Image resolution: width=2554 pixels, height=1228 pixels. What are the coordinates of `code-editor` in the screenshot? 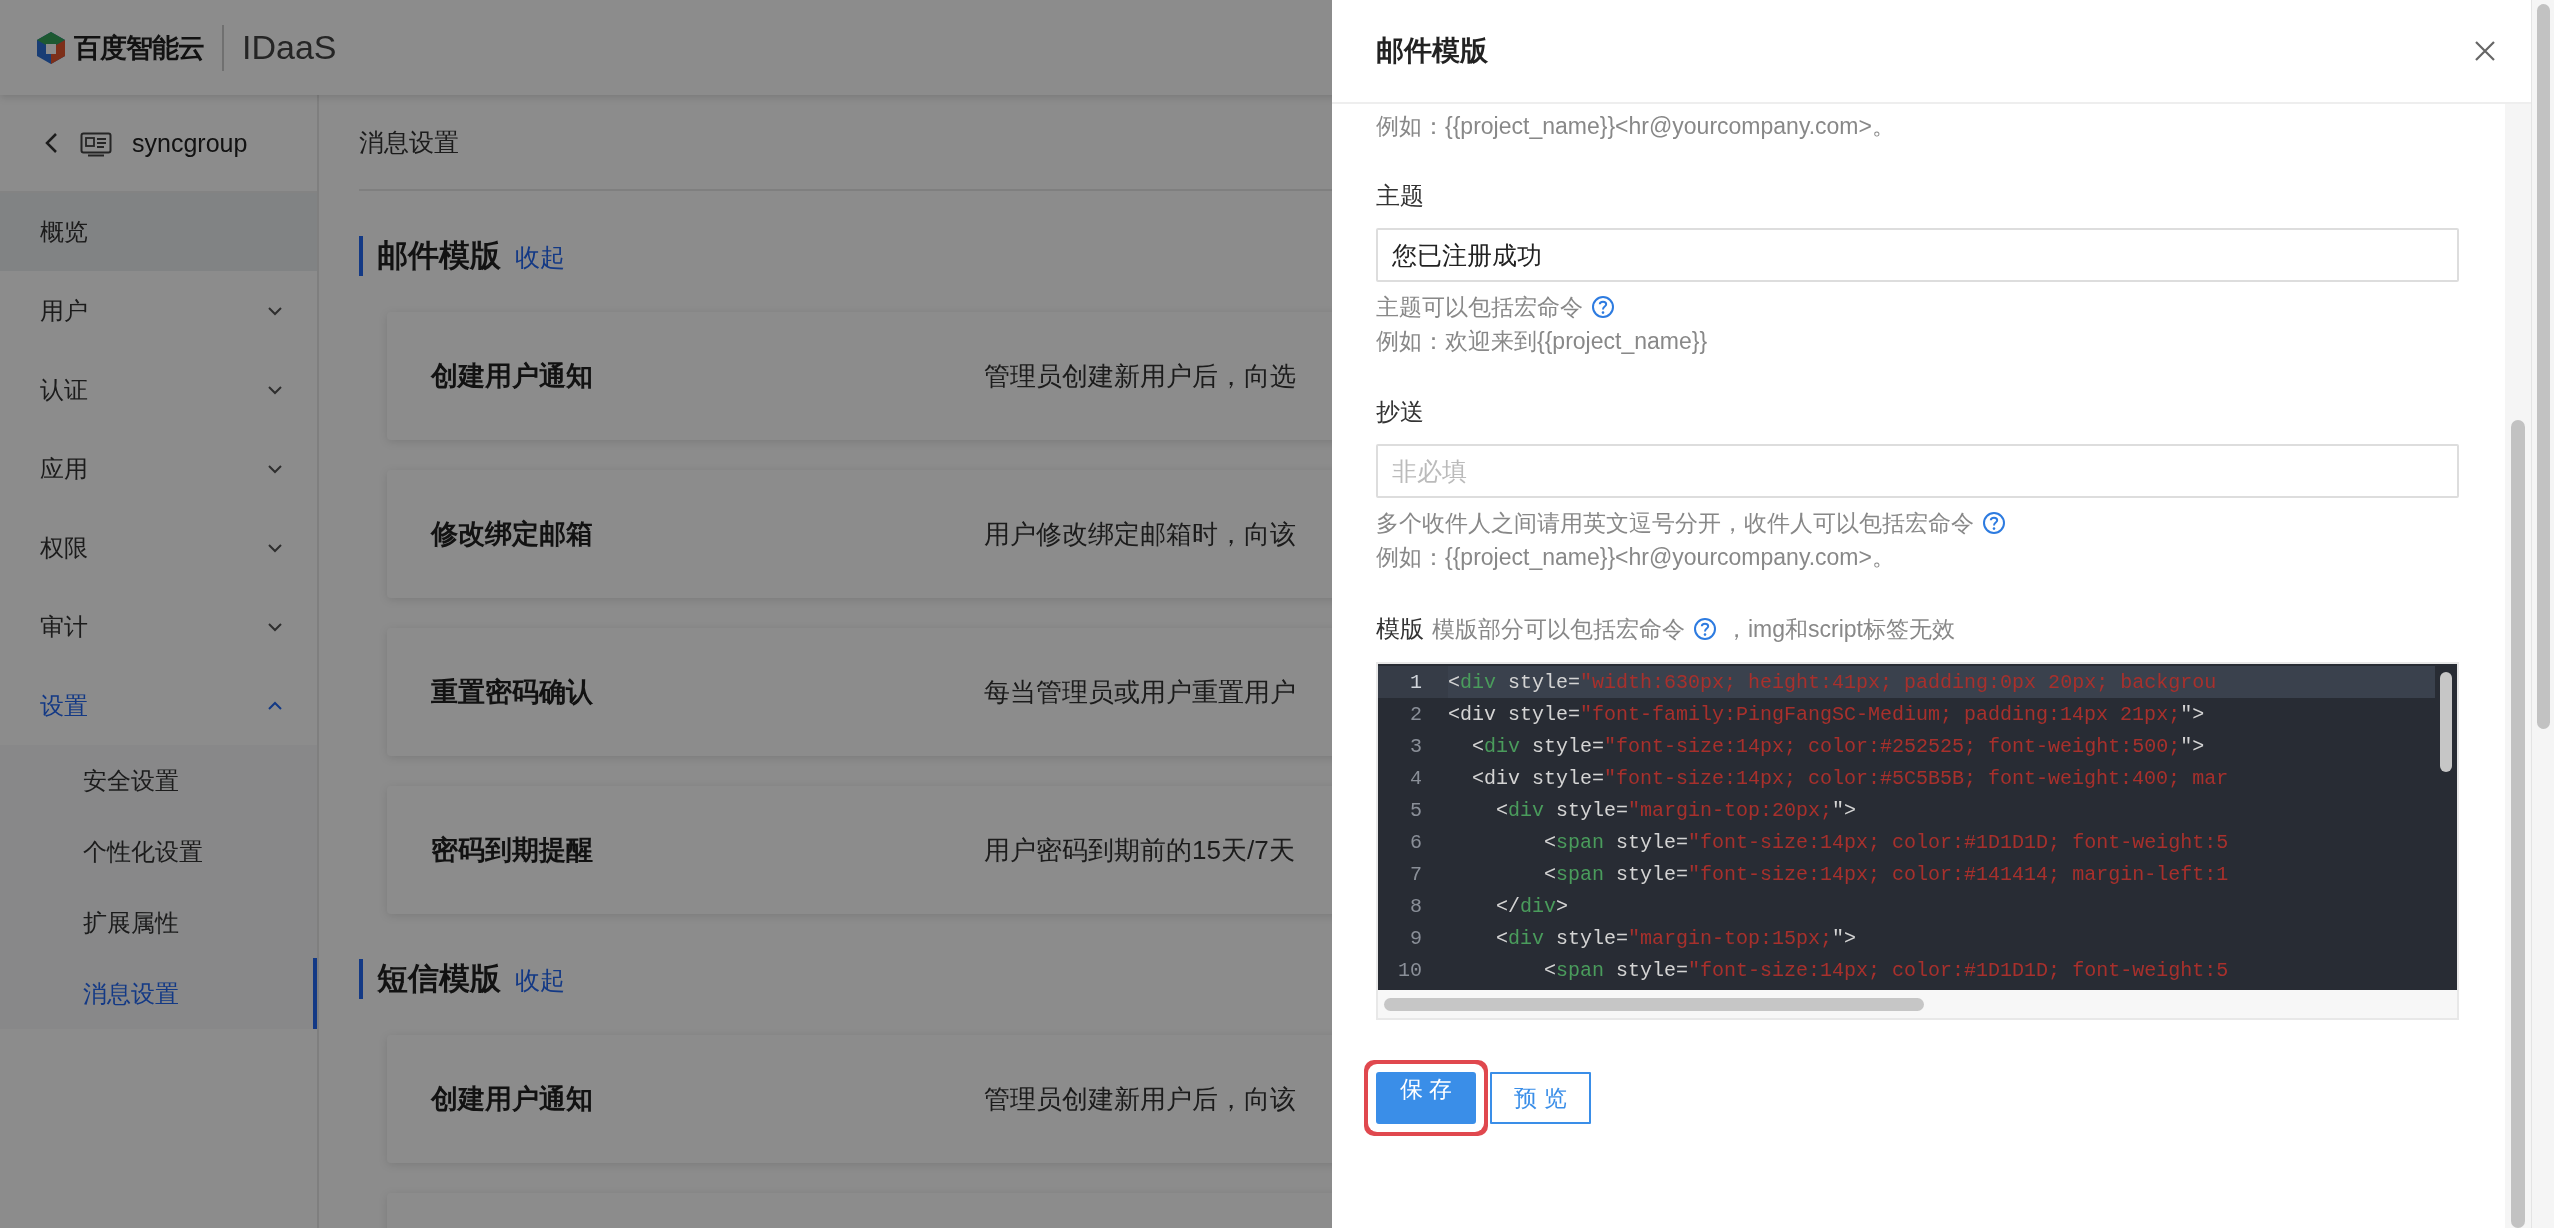 It's located at (1917, 841).